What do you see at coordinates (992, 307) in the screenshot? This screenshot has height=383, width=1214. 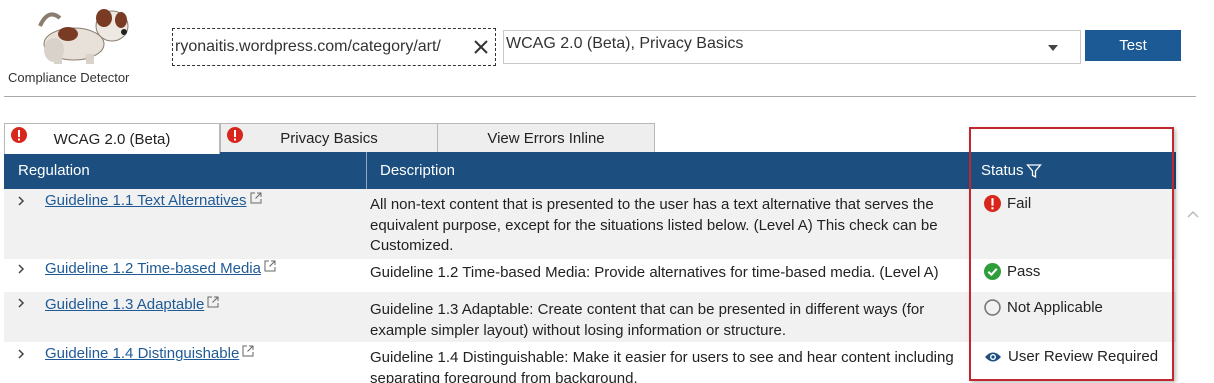 I see `empty-circle-icon` at bounding box center [992, 307].